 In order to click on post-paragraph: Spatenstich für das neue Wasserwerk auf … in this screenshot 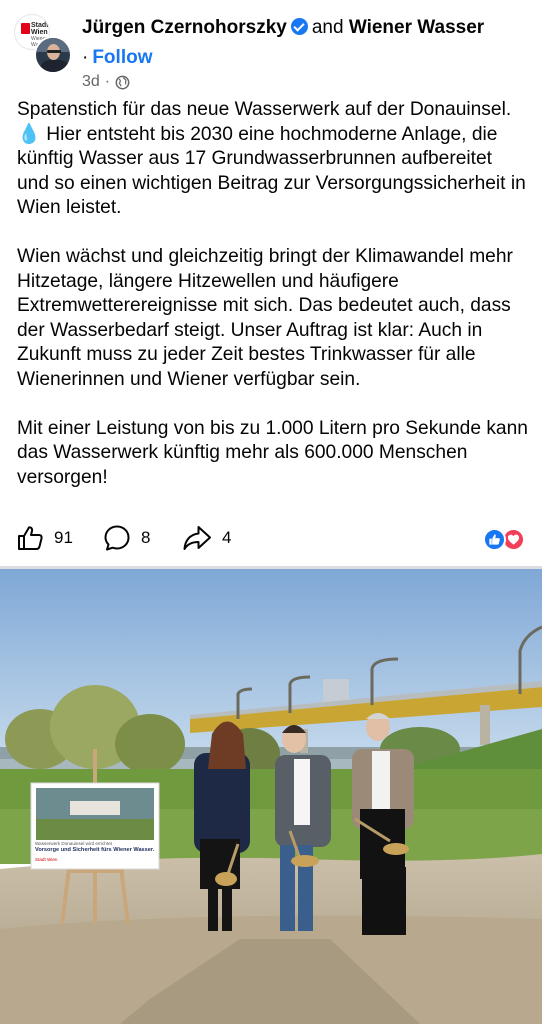, I will do `click(271, 158)`.